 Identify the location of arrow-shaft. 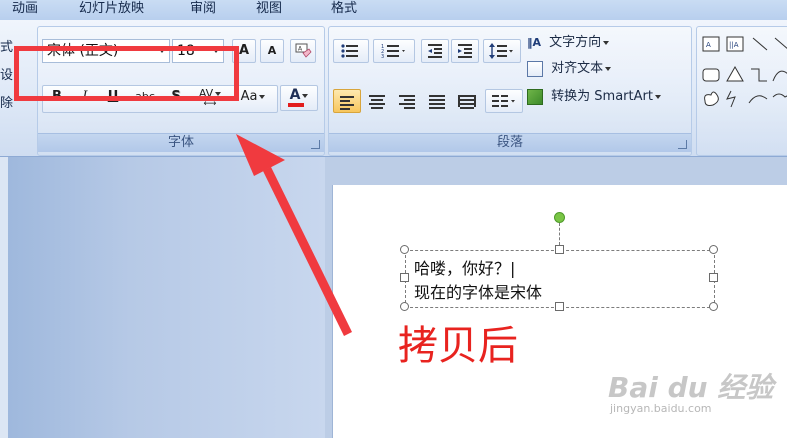
(307, 251).